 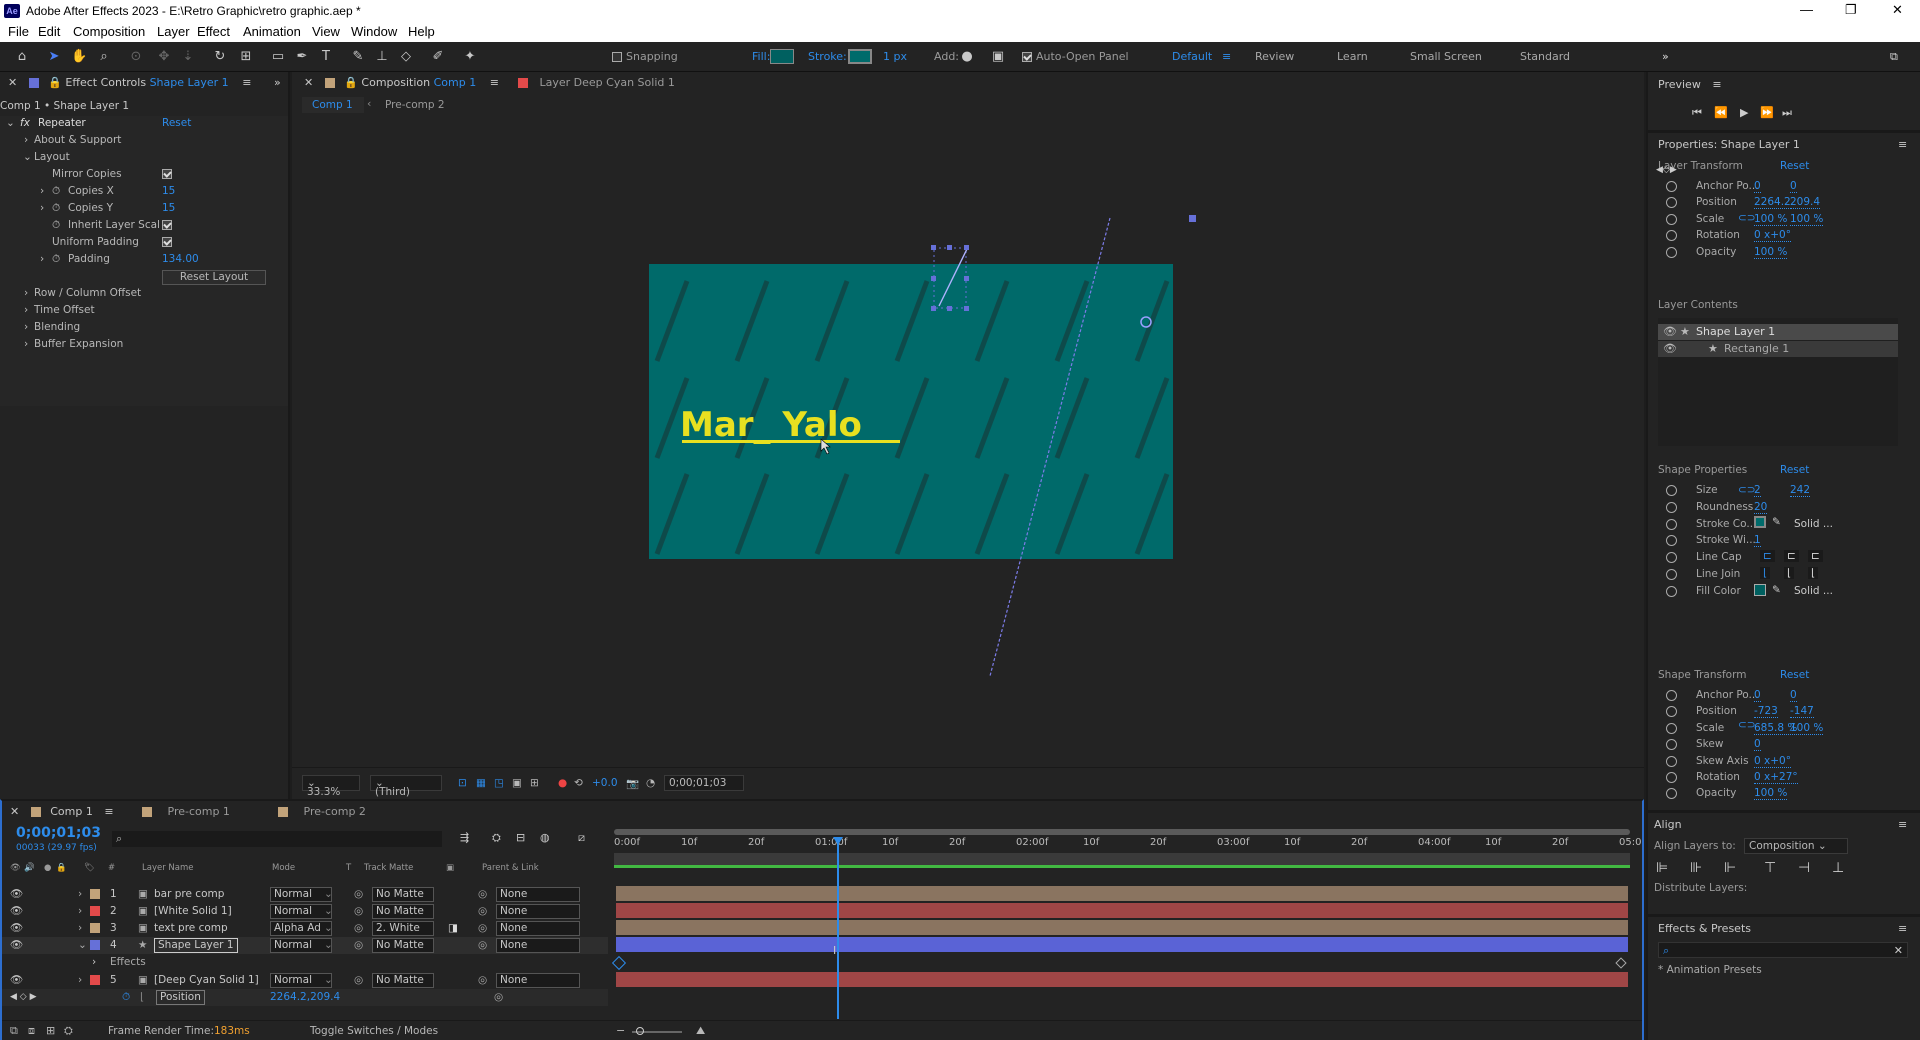 What do you see at coordinates (186, 812) in the screenshot?
I see `timeline-tab-precomp1: Pre-comp 1` at bounding box center [186, 812].